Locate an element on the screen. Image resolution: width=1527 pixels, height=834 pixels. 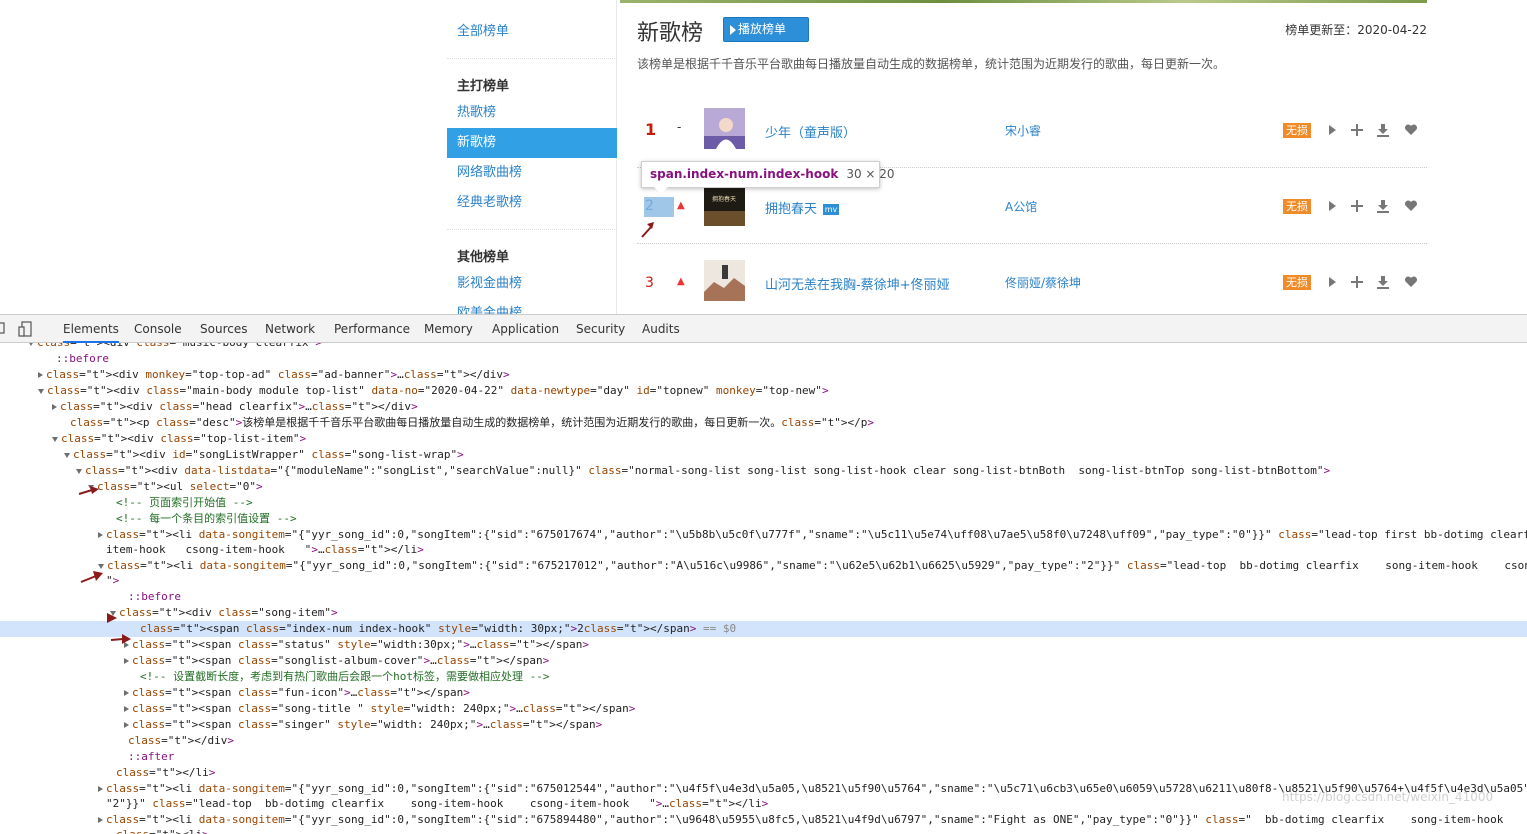
play-list-button: 播放榜单 is located at coordinates (766, 29).